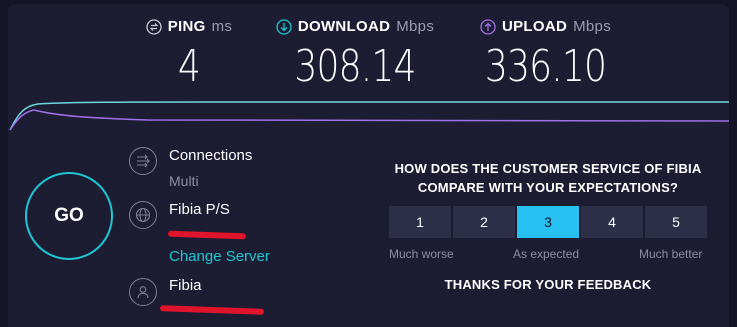 This screenshot has width=737, height=327. Describe the element at coordinates (344, 26) in the screenshot. I see `download-label: DOWNLOAD` at that location.